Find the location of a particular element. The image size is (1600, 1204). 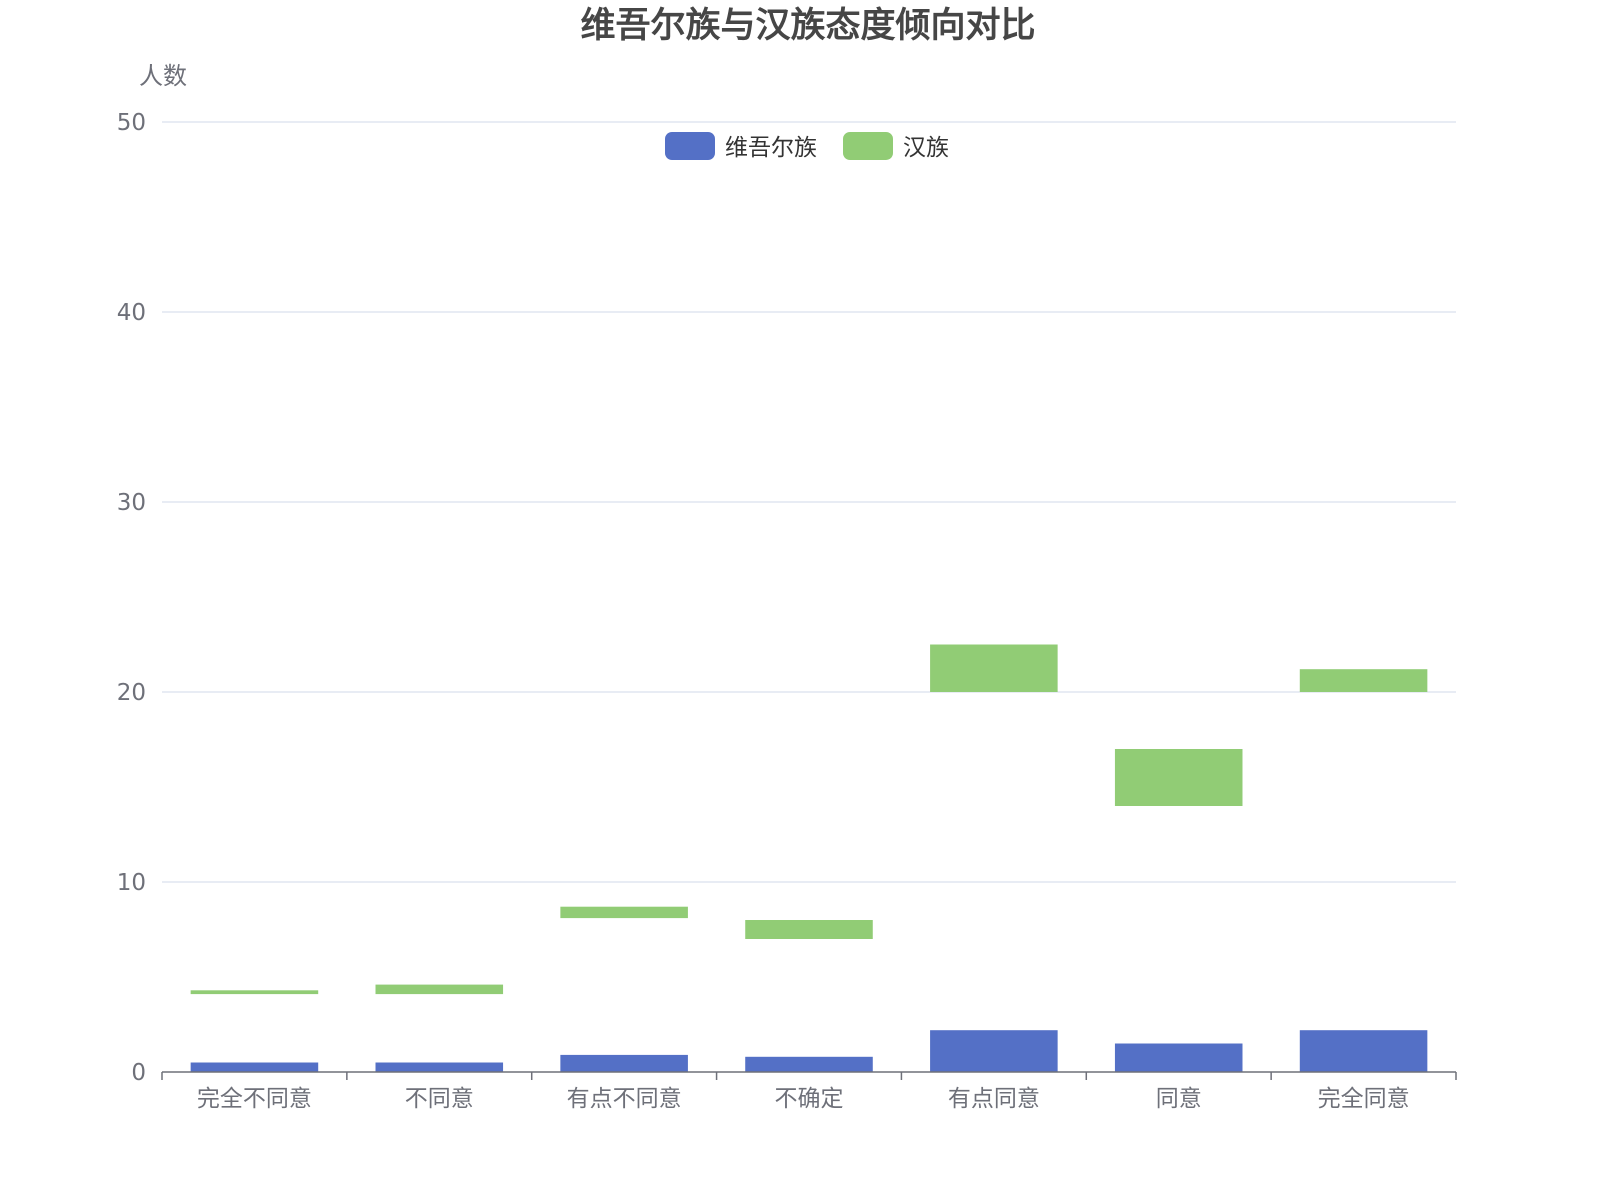

x-tick-label: 有点同意 is located at coordinates (994, 1099).